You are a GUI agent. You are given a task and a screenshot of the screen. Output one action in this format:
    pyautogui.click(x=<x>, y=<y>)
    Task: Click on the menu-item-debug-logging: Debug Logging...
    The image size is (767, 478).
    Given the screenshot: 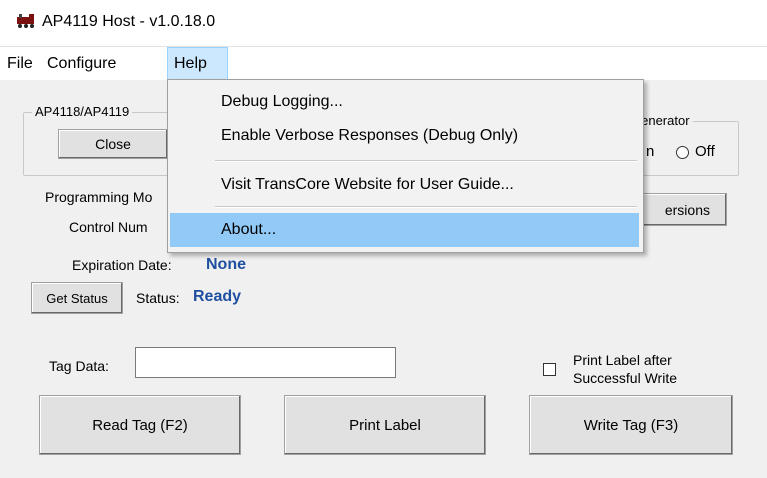 What is the action you would take?
    pyautogui.click(x=405, y=102)
    